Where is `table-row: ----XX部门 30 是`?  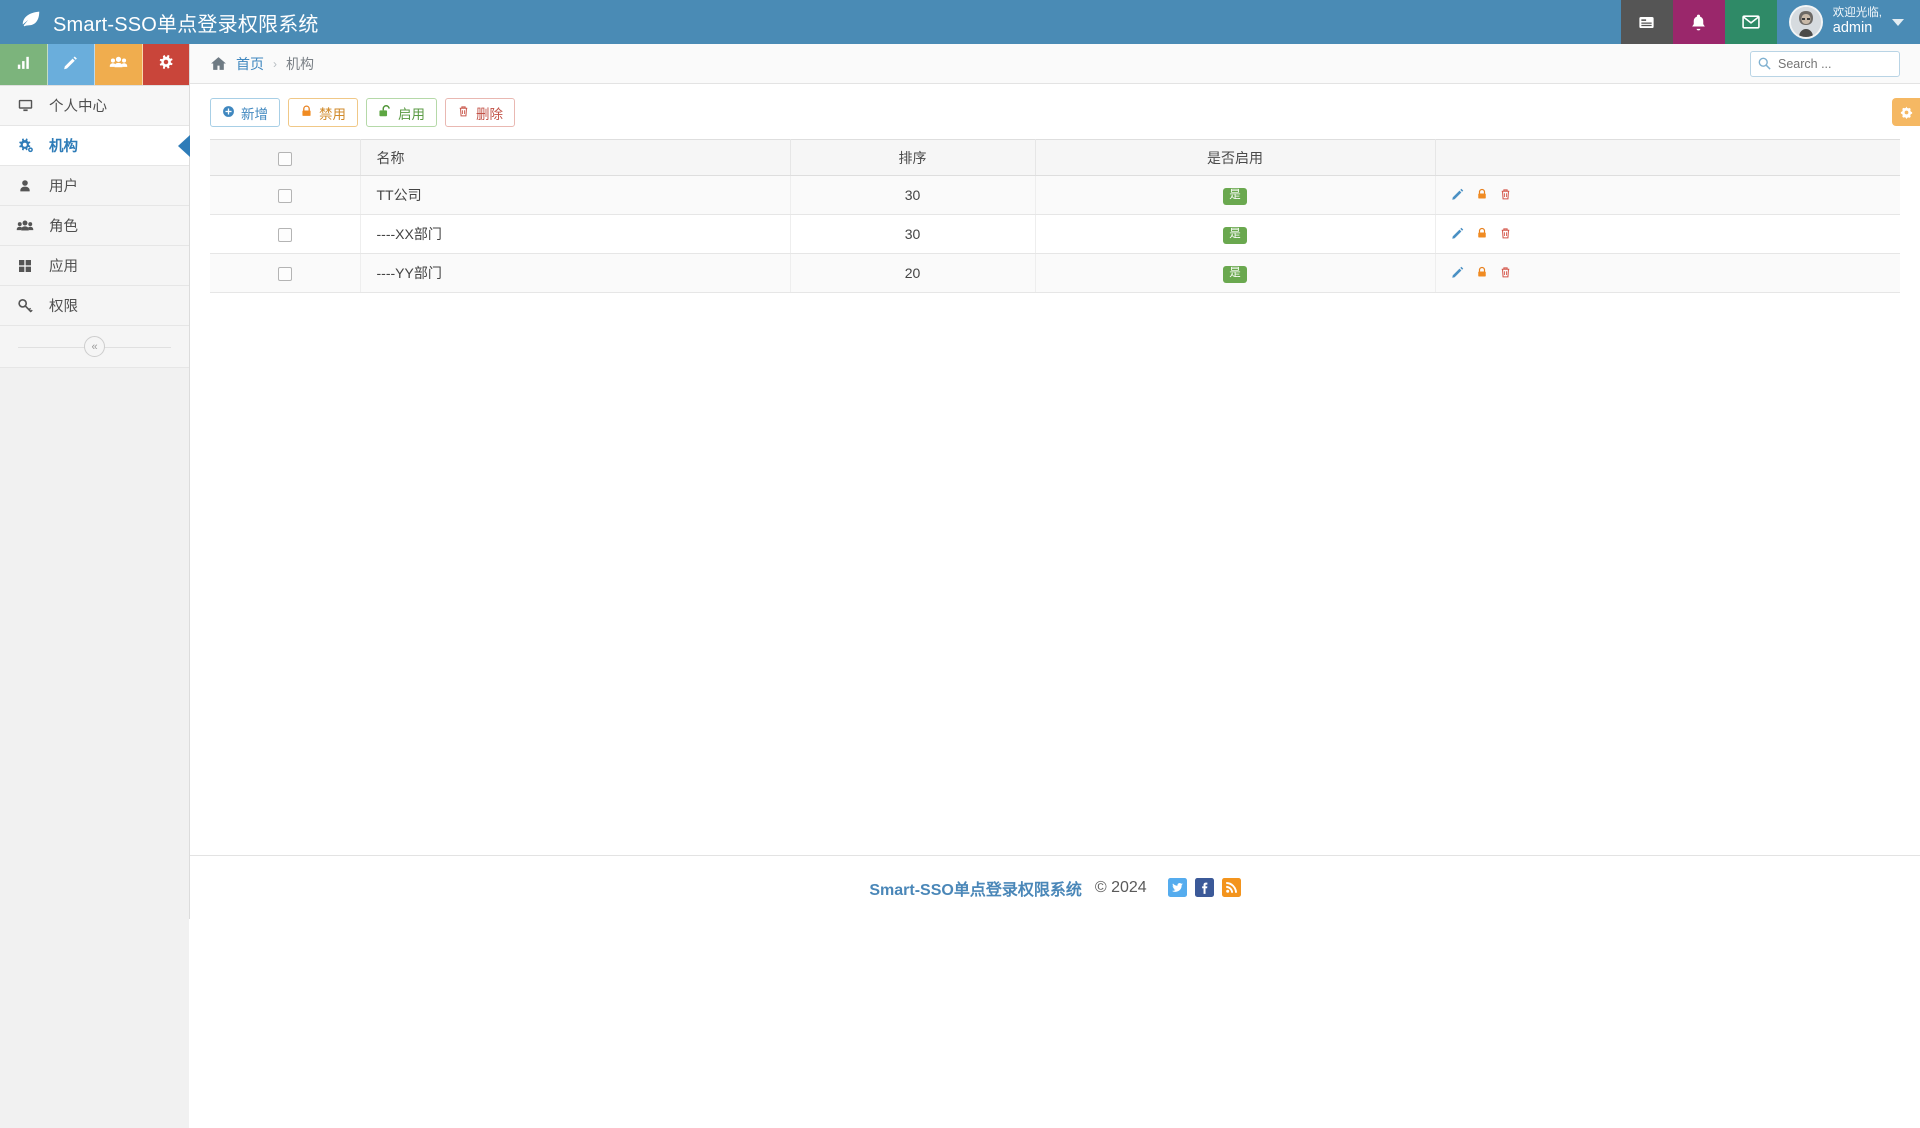 table-row: ----XX部门 30 是 is located at coordinates (1055, 234).